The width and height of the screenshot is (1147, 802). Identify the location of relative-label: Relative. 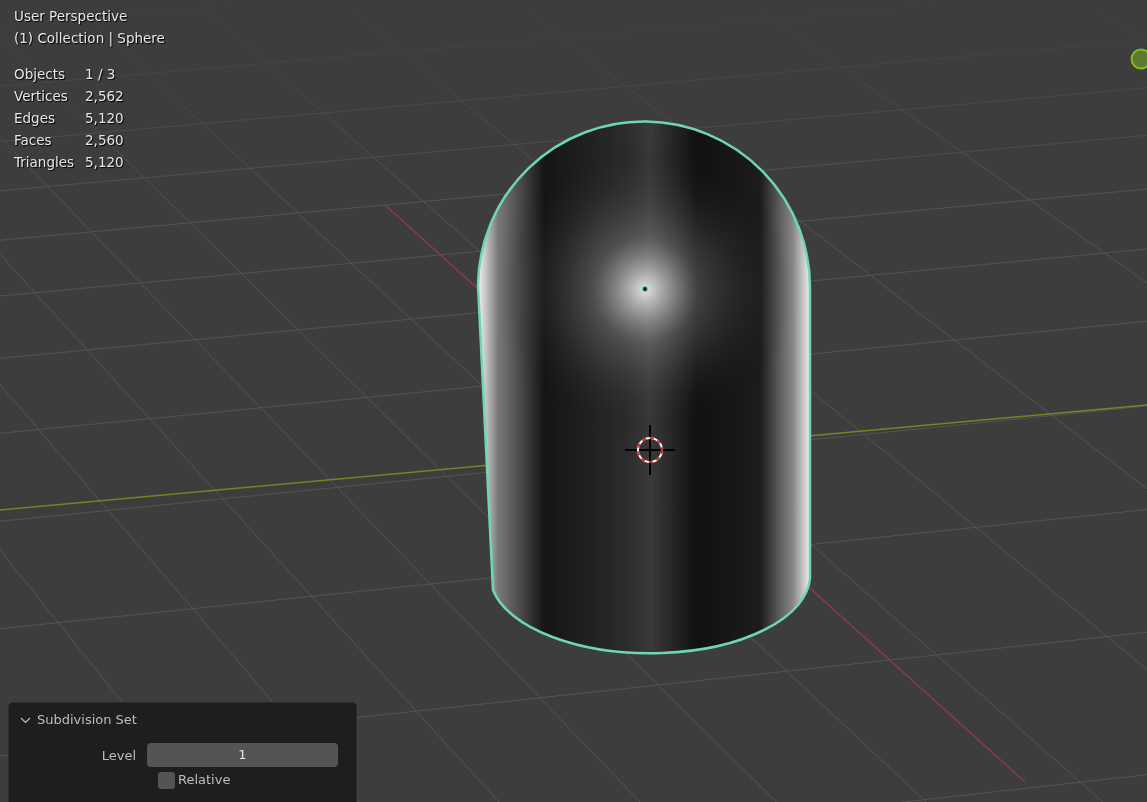
(204, 780).